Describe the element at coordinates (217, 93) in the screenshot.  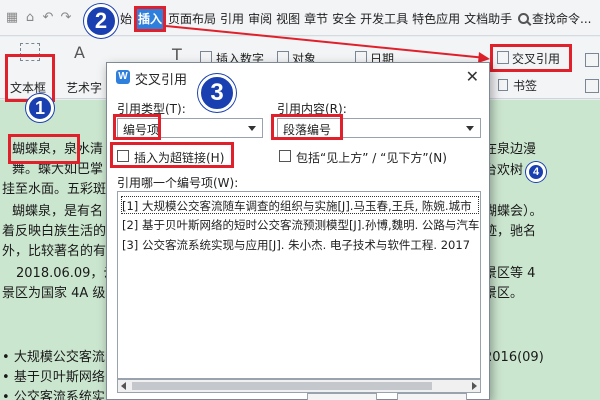
I see `callout-badge-3: 3` at that location.